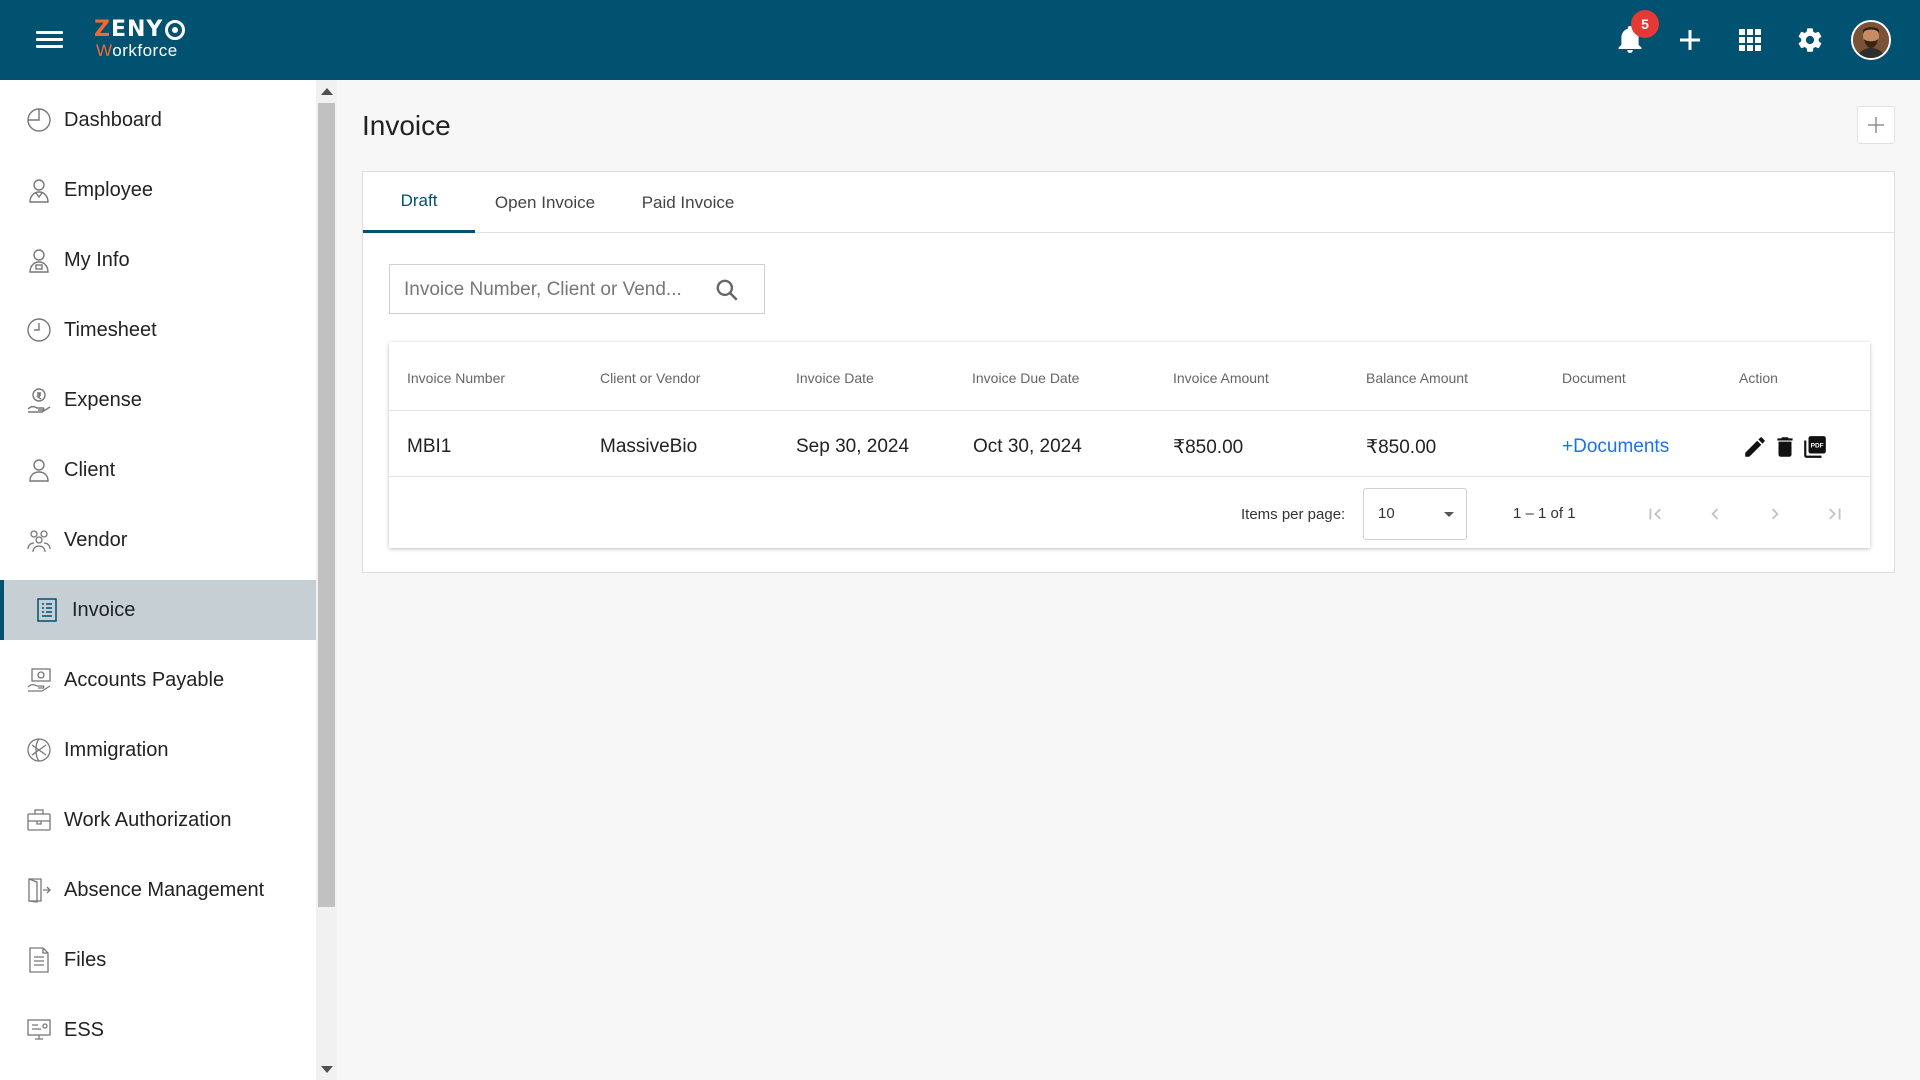  What do you see at coordinates (554, 290) in the screenshot?
I see `search-input` at bounding box center [554, 290].